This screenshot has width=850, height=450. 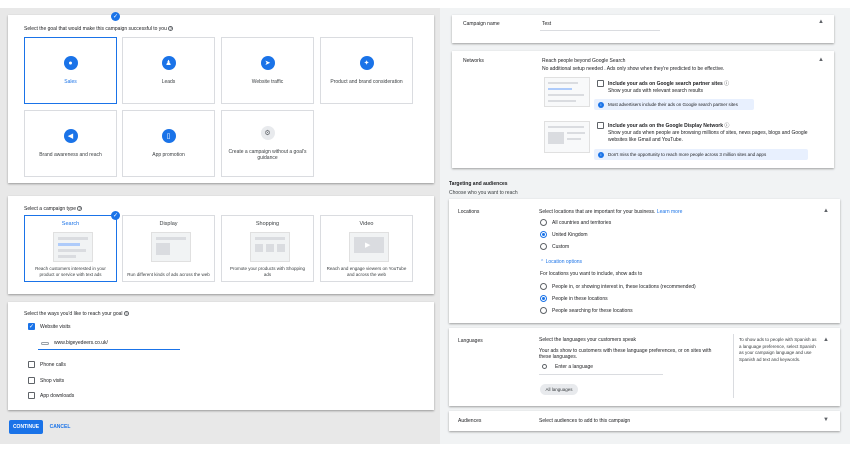 What do you see at coordinates (70, 143) in the screenshot?
I see `goal-tile-brand-awareness: ◀ Brand awareness and reach` at bounding box center [70, 143].